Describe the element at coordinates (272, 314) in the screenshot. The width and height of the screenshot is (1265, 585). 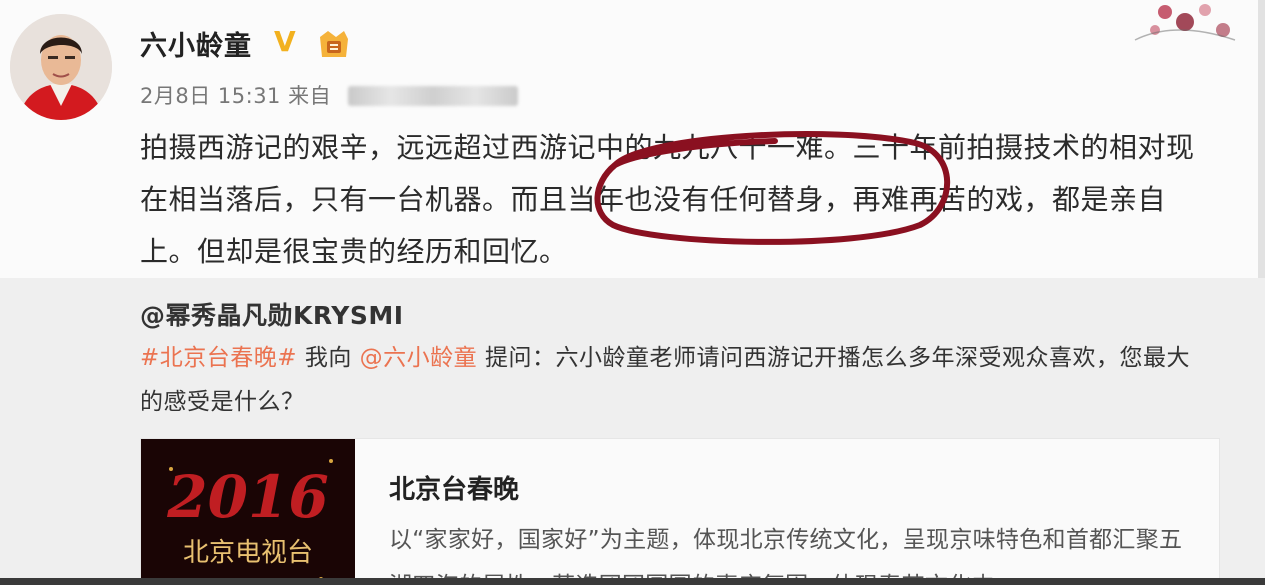
I see `repost-author: @幂秀晶凡勋KRYSMI` at that location.